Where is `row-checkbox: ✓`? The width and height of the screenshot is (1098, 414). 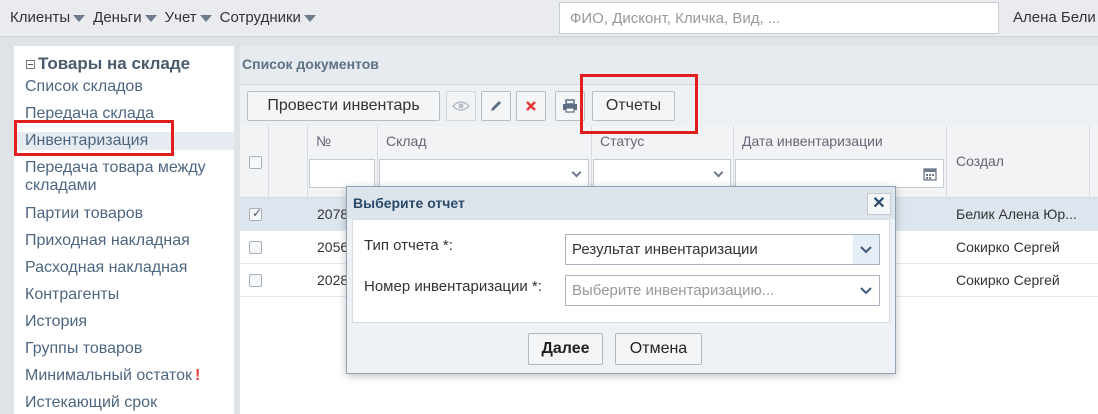
row-checkbox: ✓ is located at coordinates (256, 213).